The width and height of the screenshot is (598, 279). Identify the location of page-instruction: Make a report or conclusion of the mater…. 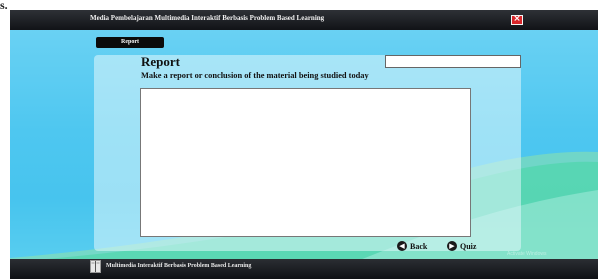
(255, 75).